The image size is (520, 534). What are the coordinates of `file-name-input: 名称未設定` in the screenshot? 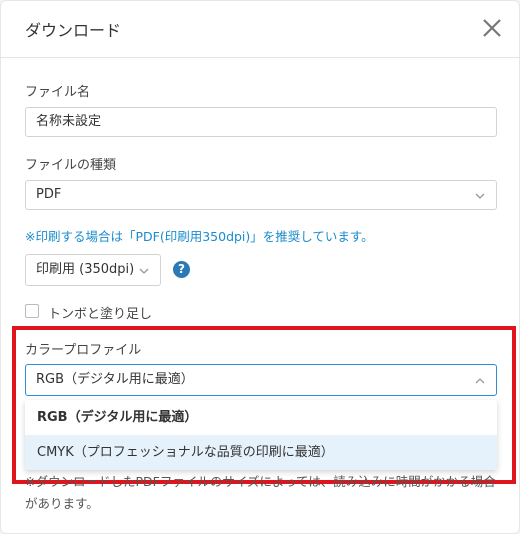 It's located at (261, 122).